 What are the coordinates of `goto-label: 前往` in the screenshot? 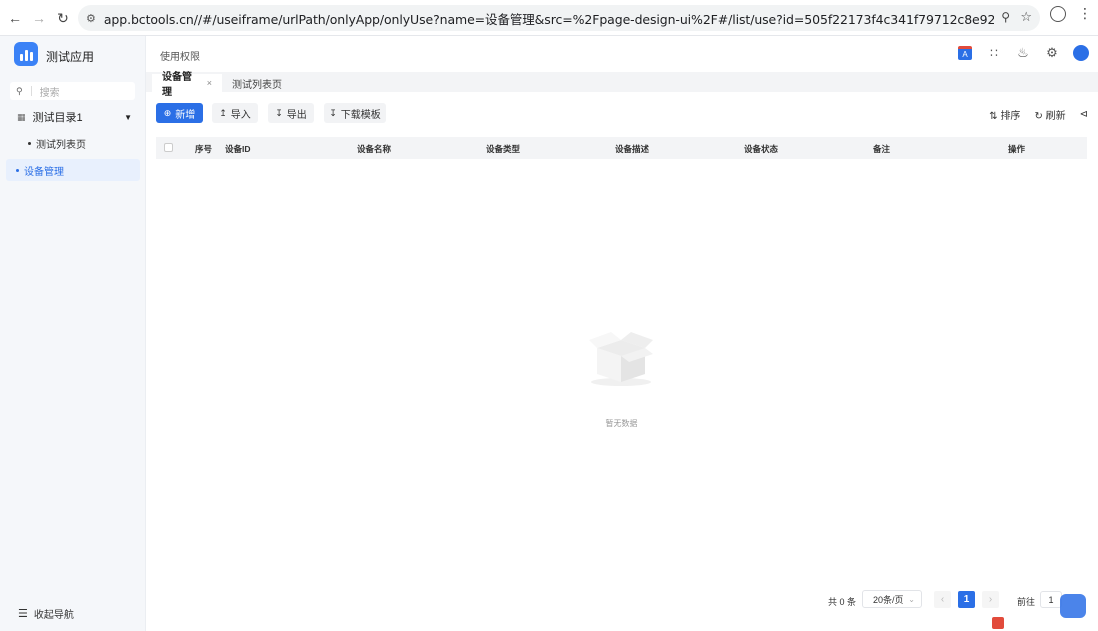 It's located at (1026, 602).